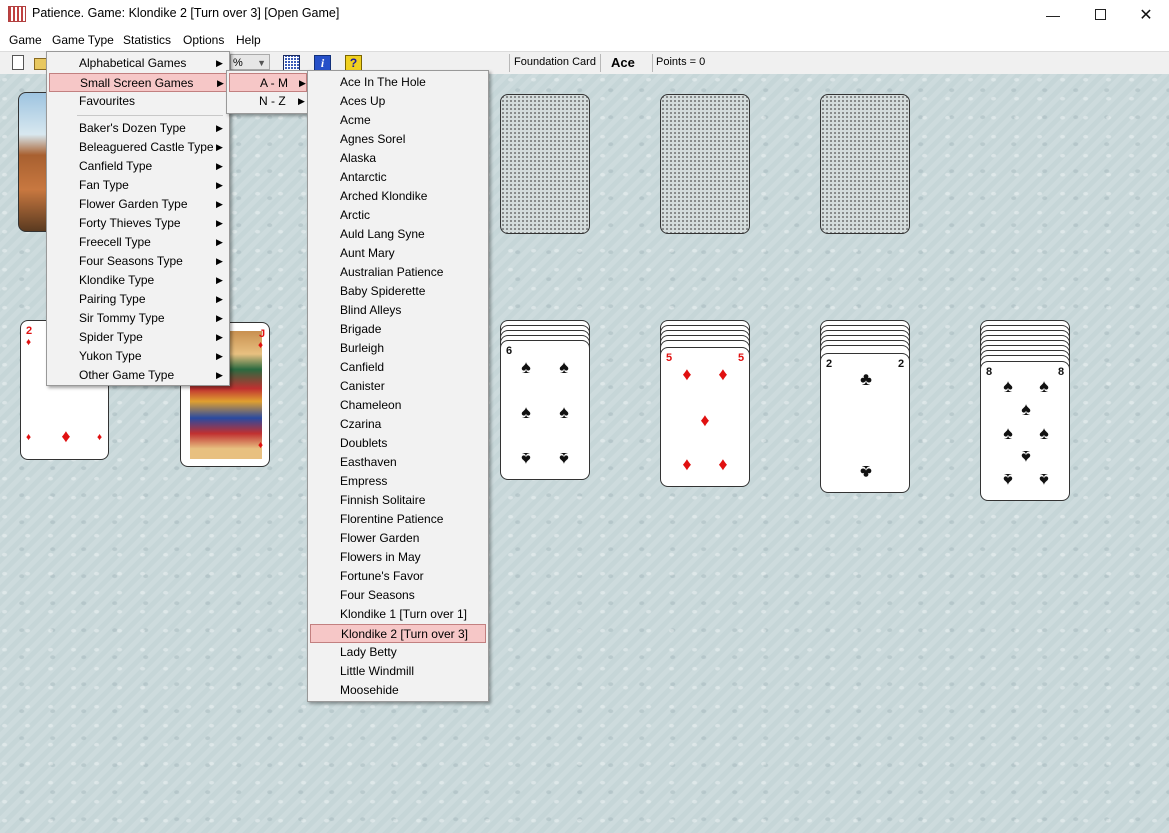 This screenshot has height=833, width=1169. Describe the element at coordinates (398, 82) in the screenshot. I see `menu-item-game: Ace In The Hole` at that location.